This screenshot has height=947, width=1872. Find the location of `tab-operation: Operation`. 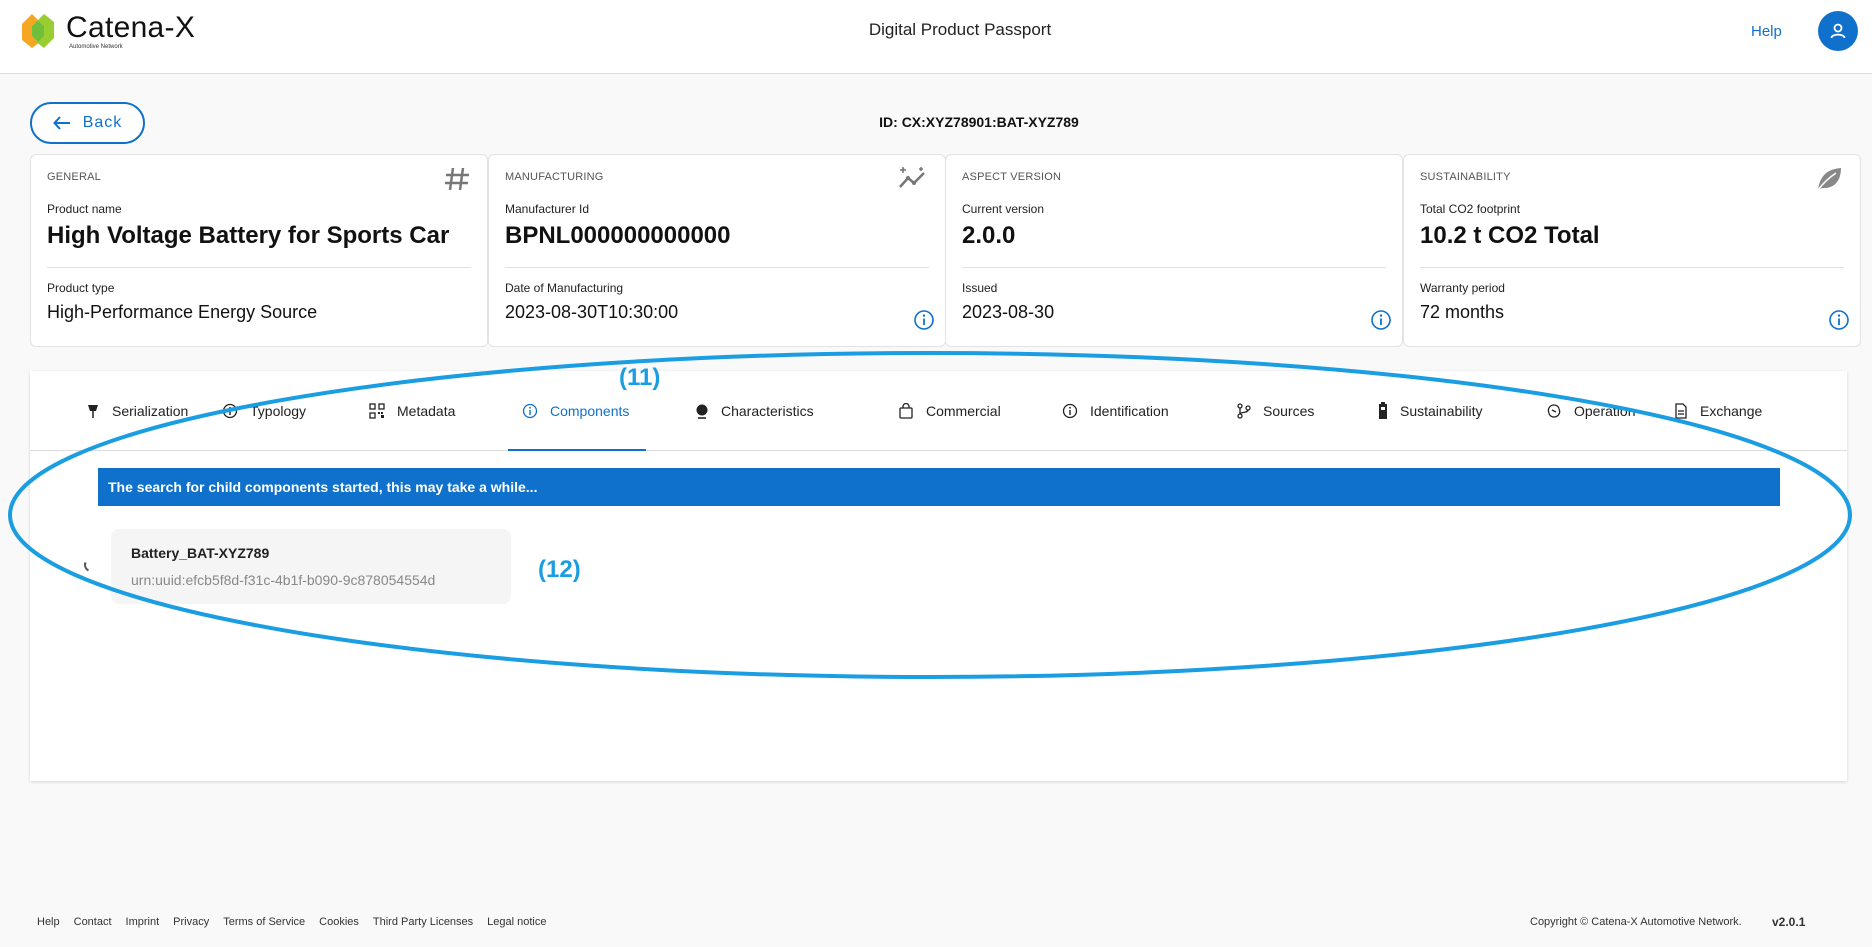

tab-operation: Operation is located at coordinates (1590, 411).